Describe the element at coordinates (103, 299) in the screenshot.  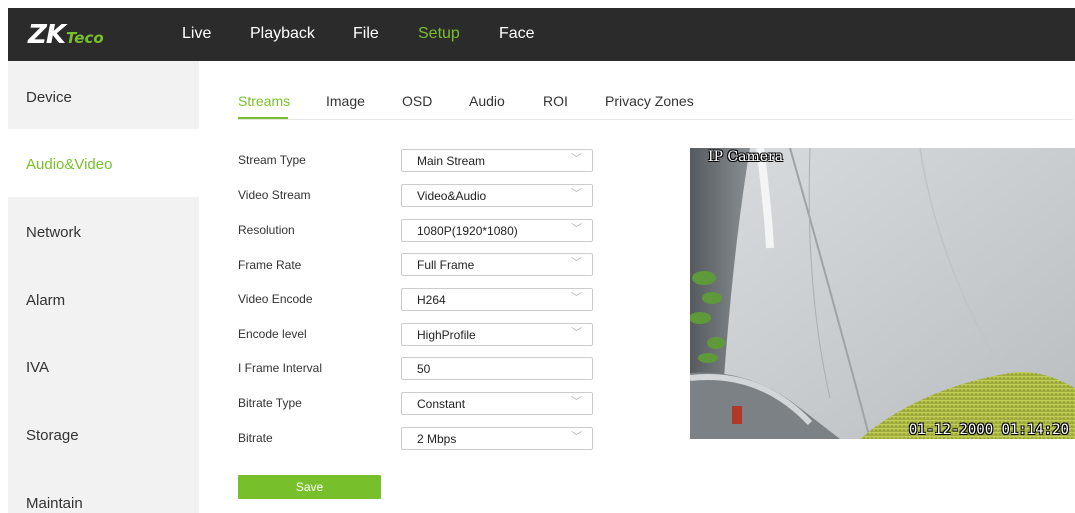
I see `sidebar-item-alarm: Alarm` at that location.